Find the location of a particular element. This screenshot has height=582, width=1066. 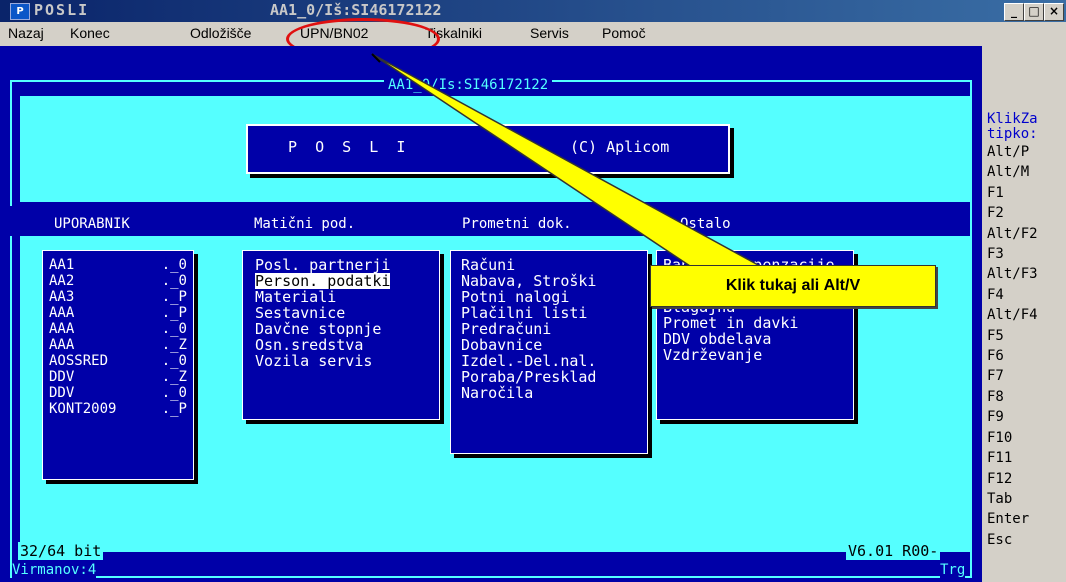

callout-box: Klik tukaj ali Alt/V is located at coordinates (793, 286).